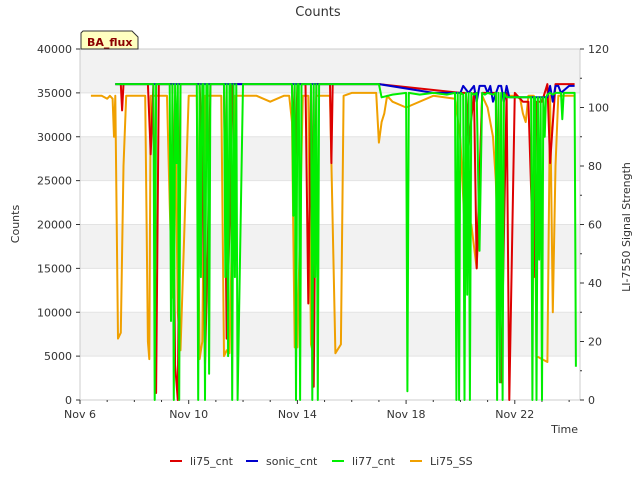  Describe the element at coordinates (318, 12) in the screenshot. I see `chart-title: Counts` at that location.